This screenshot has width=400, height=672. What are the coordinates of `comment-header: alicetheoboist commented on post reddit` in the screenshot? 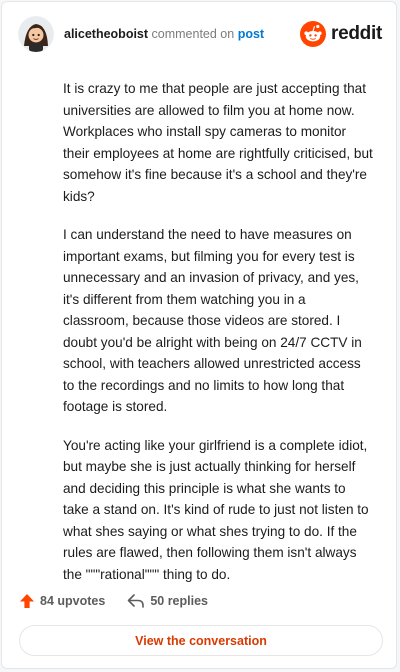 It's located at (200, 34).